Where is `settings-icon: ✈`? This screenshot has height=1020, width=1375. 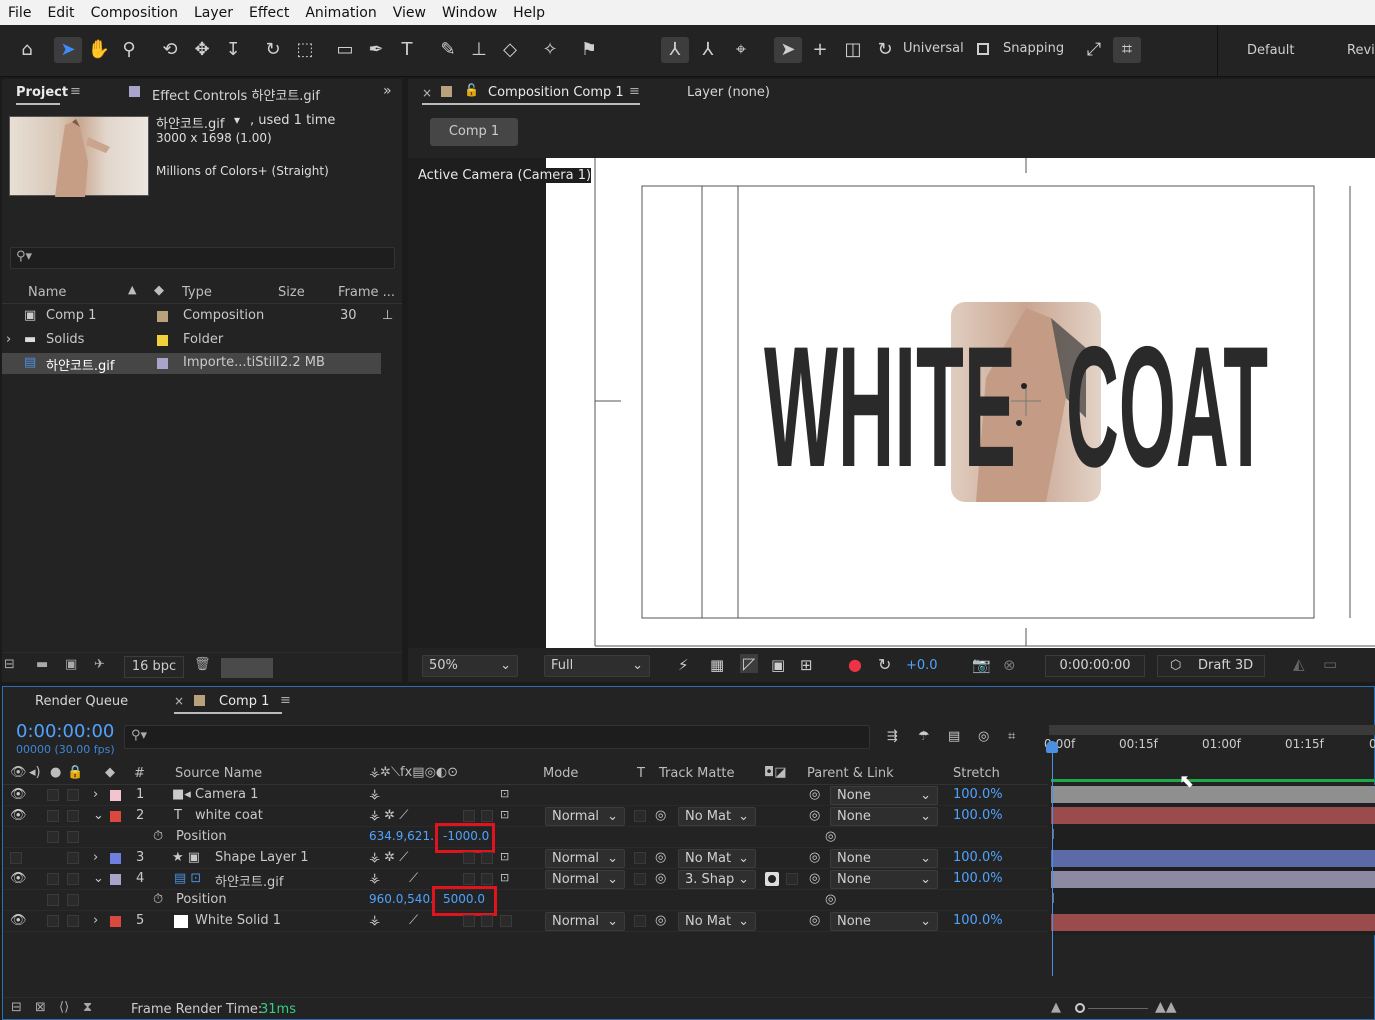
settings-icon: ✈ is located at coordinates (99, 664).